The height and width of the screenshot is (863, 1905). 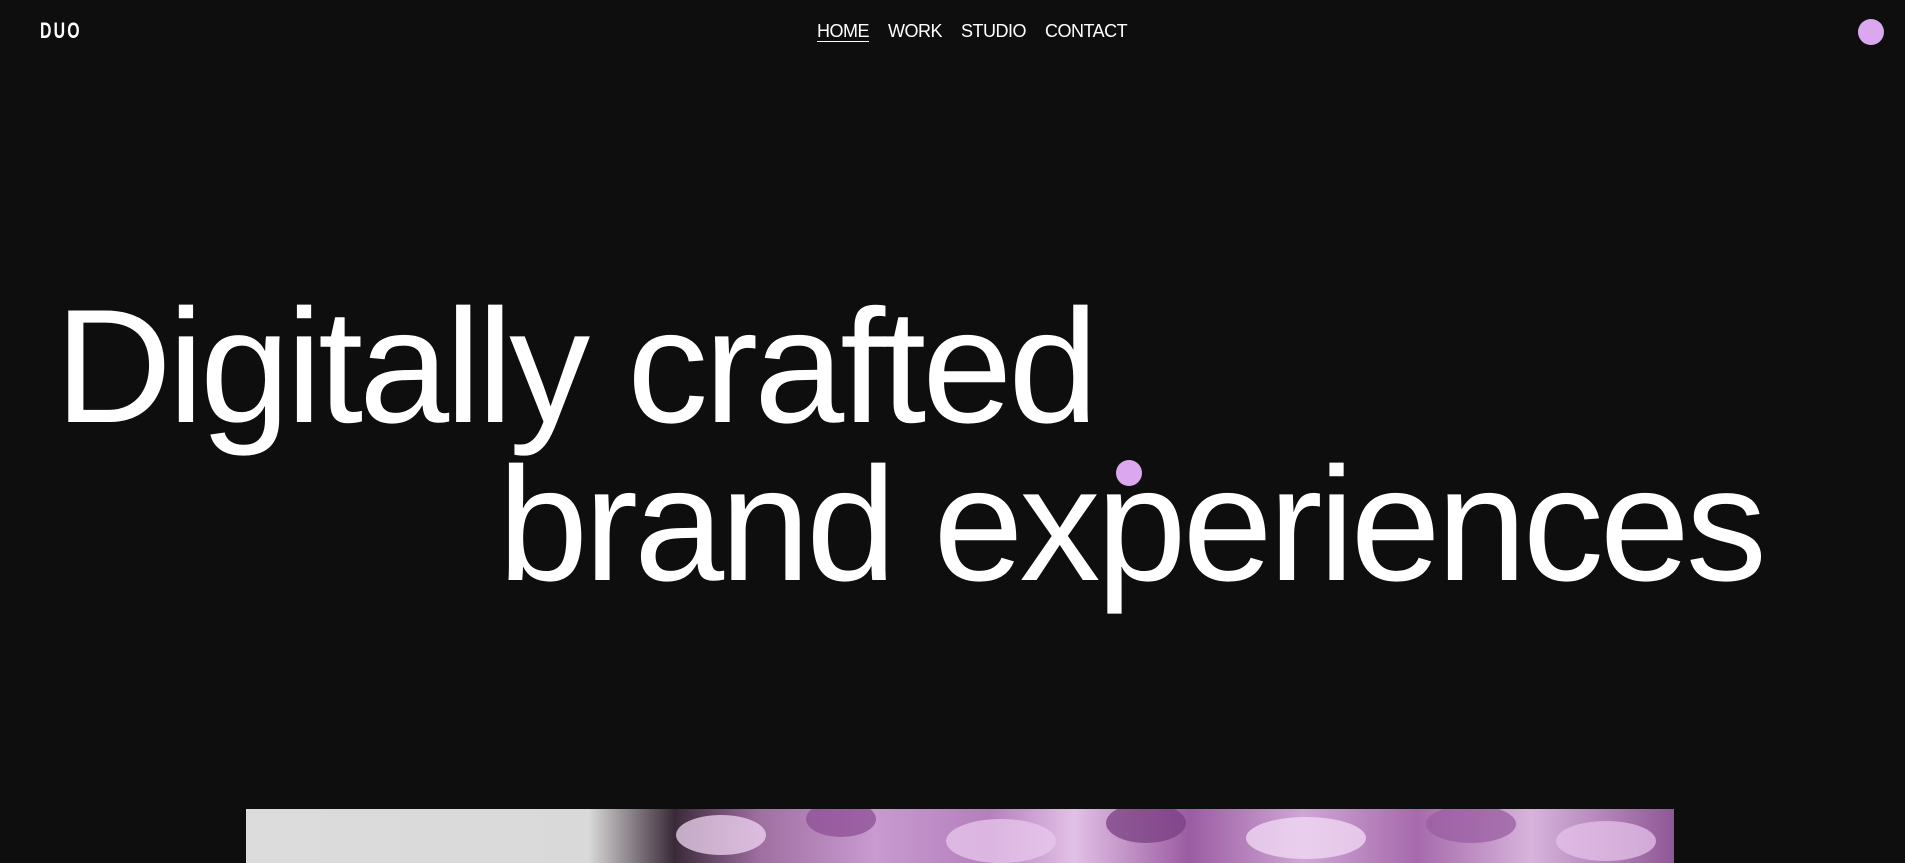 I want to click on cursor-dot-icon, so click(x=1129, y=473).